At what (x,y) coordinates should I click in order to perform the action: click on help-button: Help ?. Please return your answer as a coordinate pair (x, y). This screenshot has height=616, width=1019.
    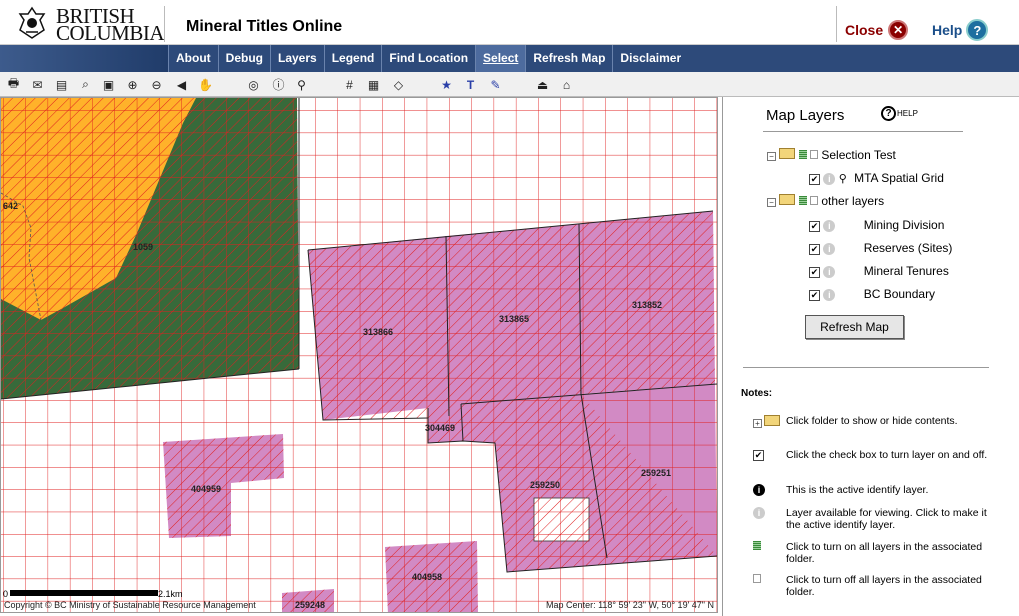
    Looking at the image, I should click on (960, 30).